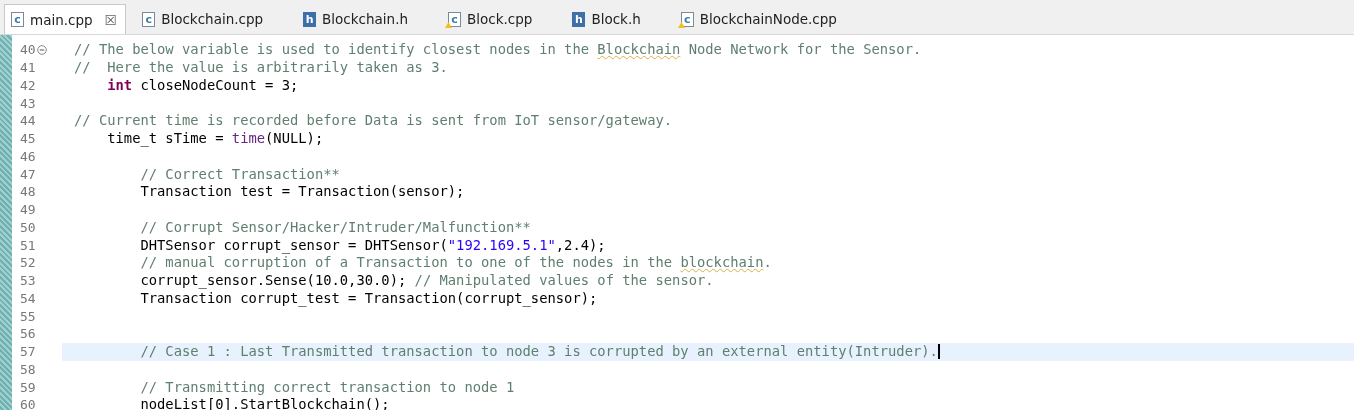 Image resolution: width=1354 pixels, height=410 pixels. What do you see at coordinates (28, 369) in the screenshot?
I see `line-number: 58` at bounding box center [28, 369].